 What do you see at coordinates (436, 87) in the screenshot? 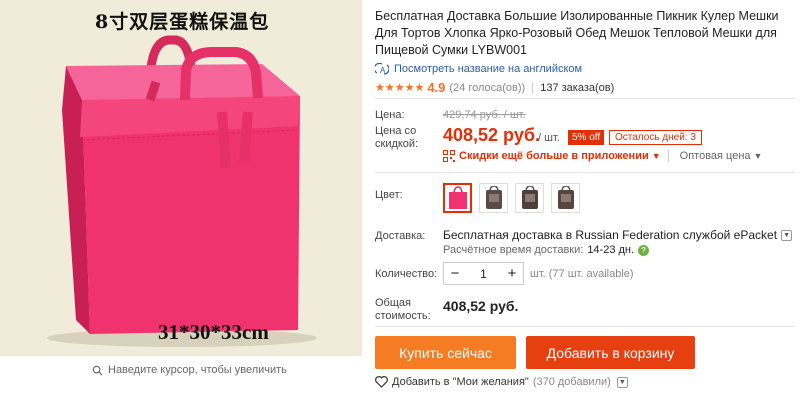
I see `rating-value: 4.9` at bounding box center [436, 87].